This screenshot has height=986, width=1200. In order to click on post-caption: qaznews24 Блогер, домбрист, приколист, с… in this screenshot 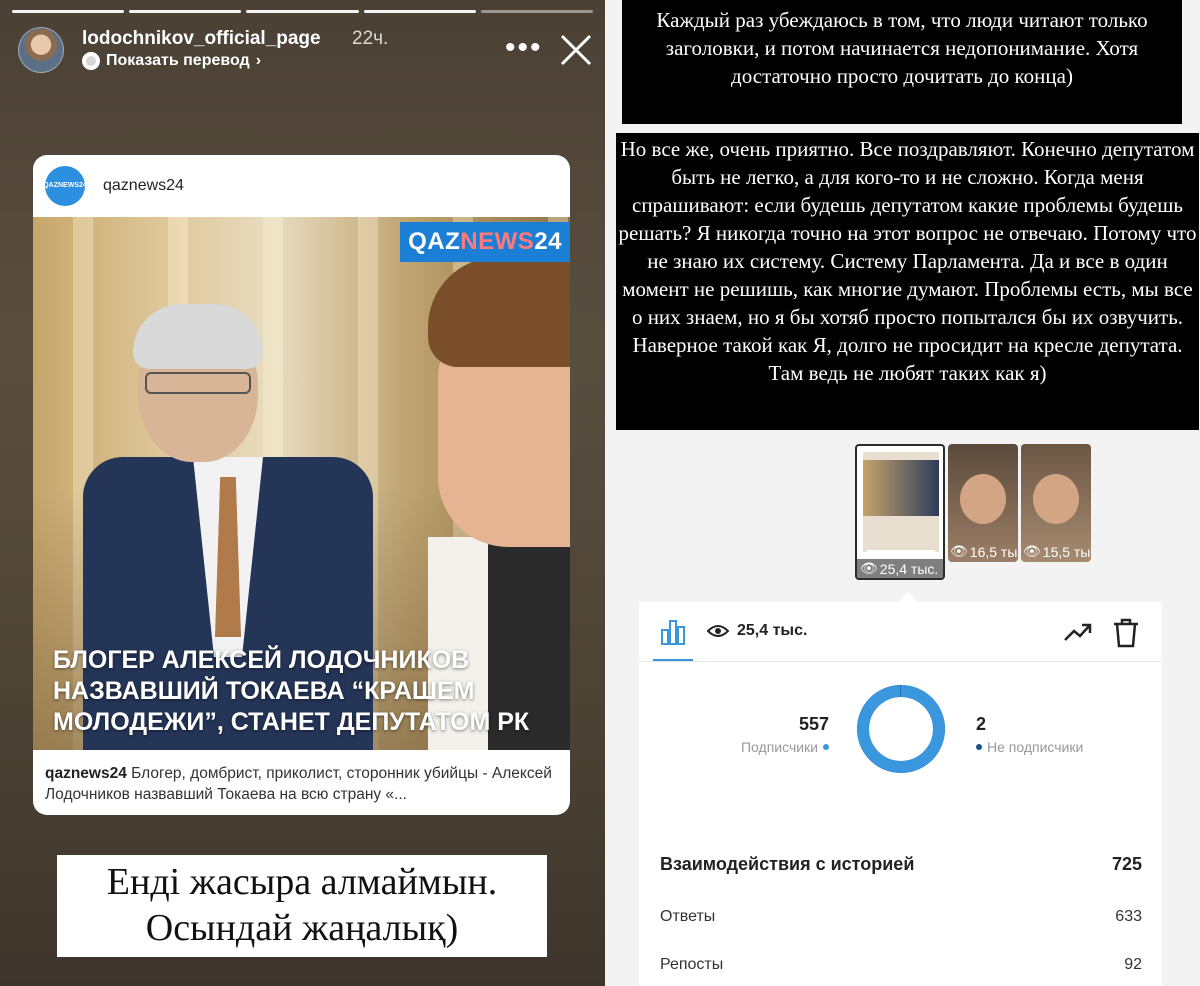, I will do `click(302, 784)`.